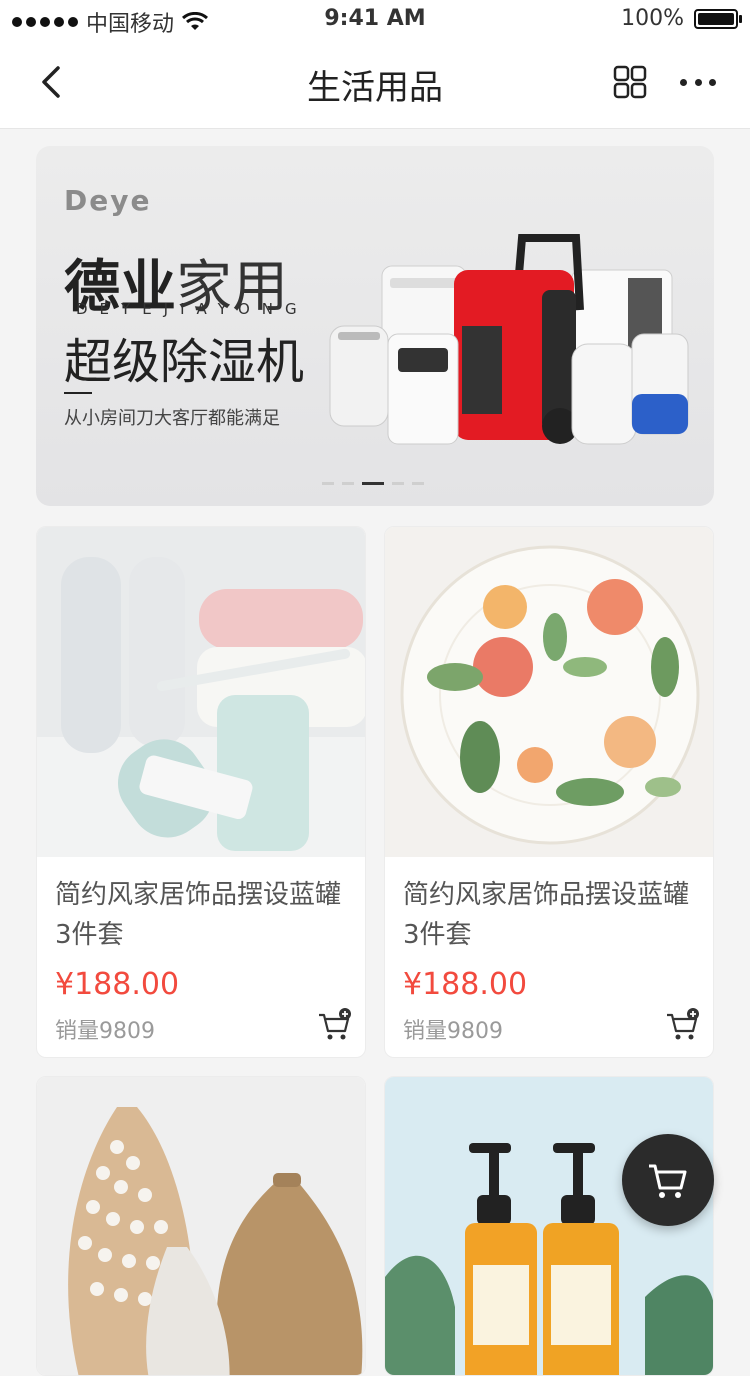 The image size is (750, 1376). I want to click on cart-icon, so click(668, 1181).